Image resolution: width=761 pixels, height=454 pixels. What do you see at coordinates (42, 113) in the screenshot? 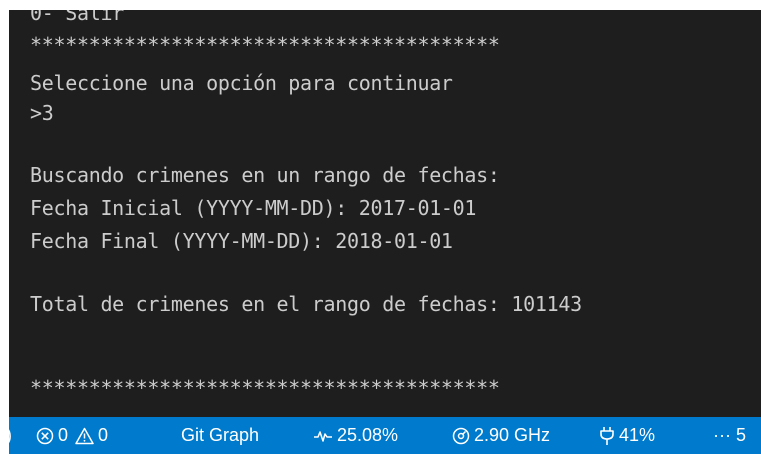
I see `terminal-line: >3` at bounding box center [42, 113].